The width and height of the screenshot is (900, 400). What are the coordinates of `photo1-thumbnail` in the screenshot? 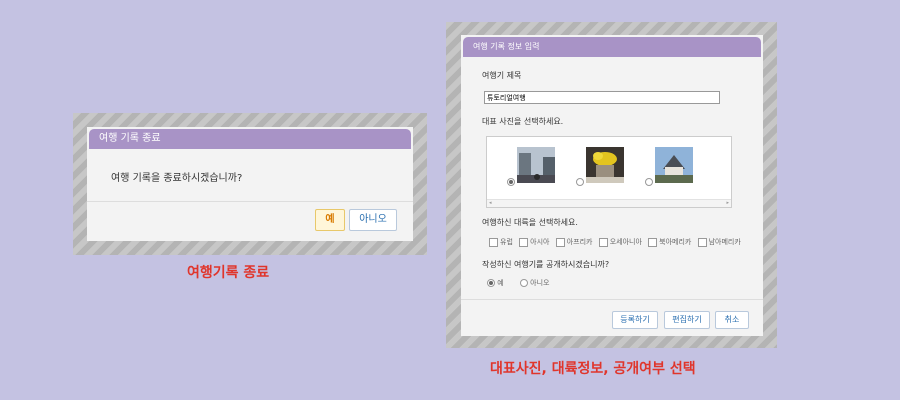 It's located at (536, 165).